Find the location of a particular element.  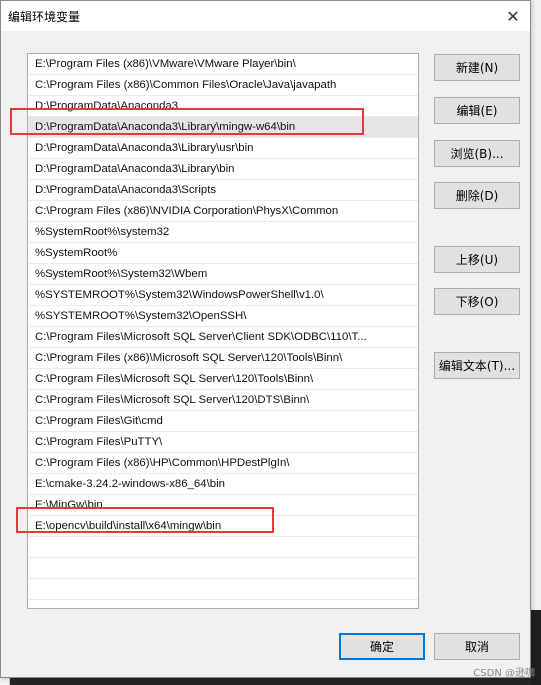

background-window-right is located at coordinates (536, 342).